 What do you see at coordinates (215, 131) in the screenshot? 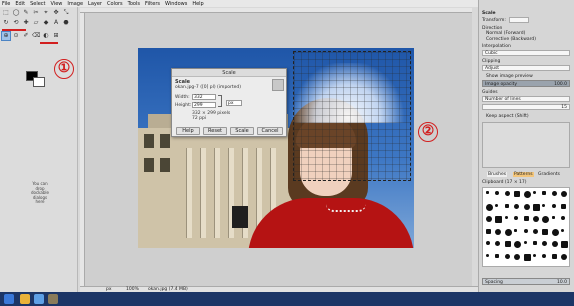
I see `reset-button: Reset` at bounding box center [215, 131].